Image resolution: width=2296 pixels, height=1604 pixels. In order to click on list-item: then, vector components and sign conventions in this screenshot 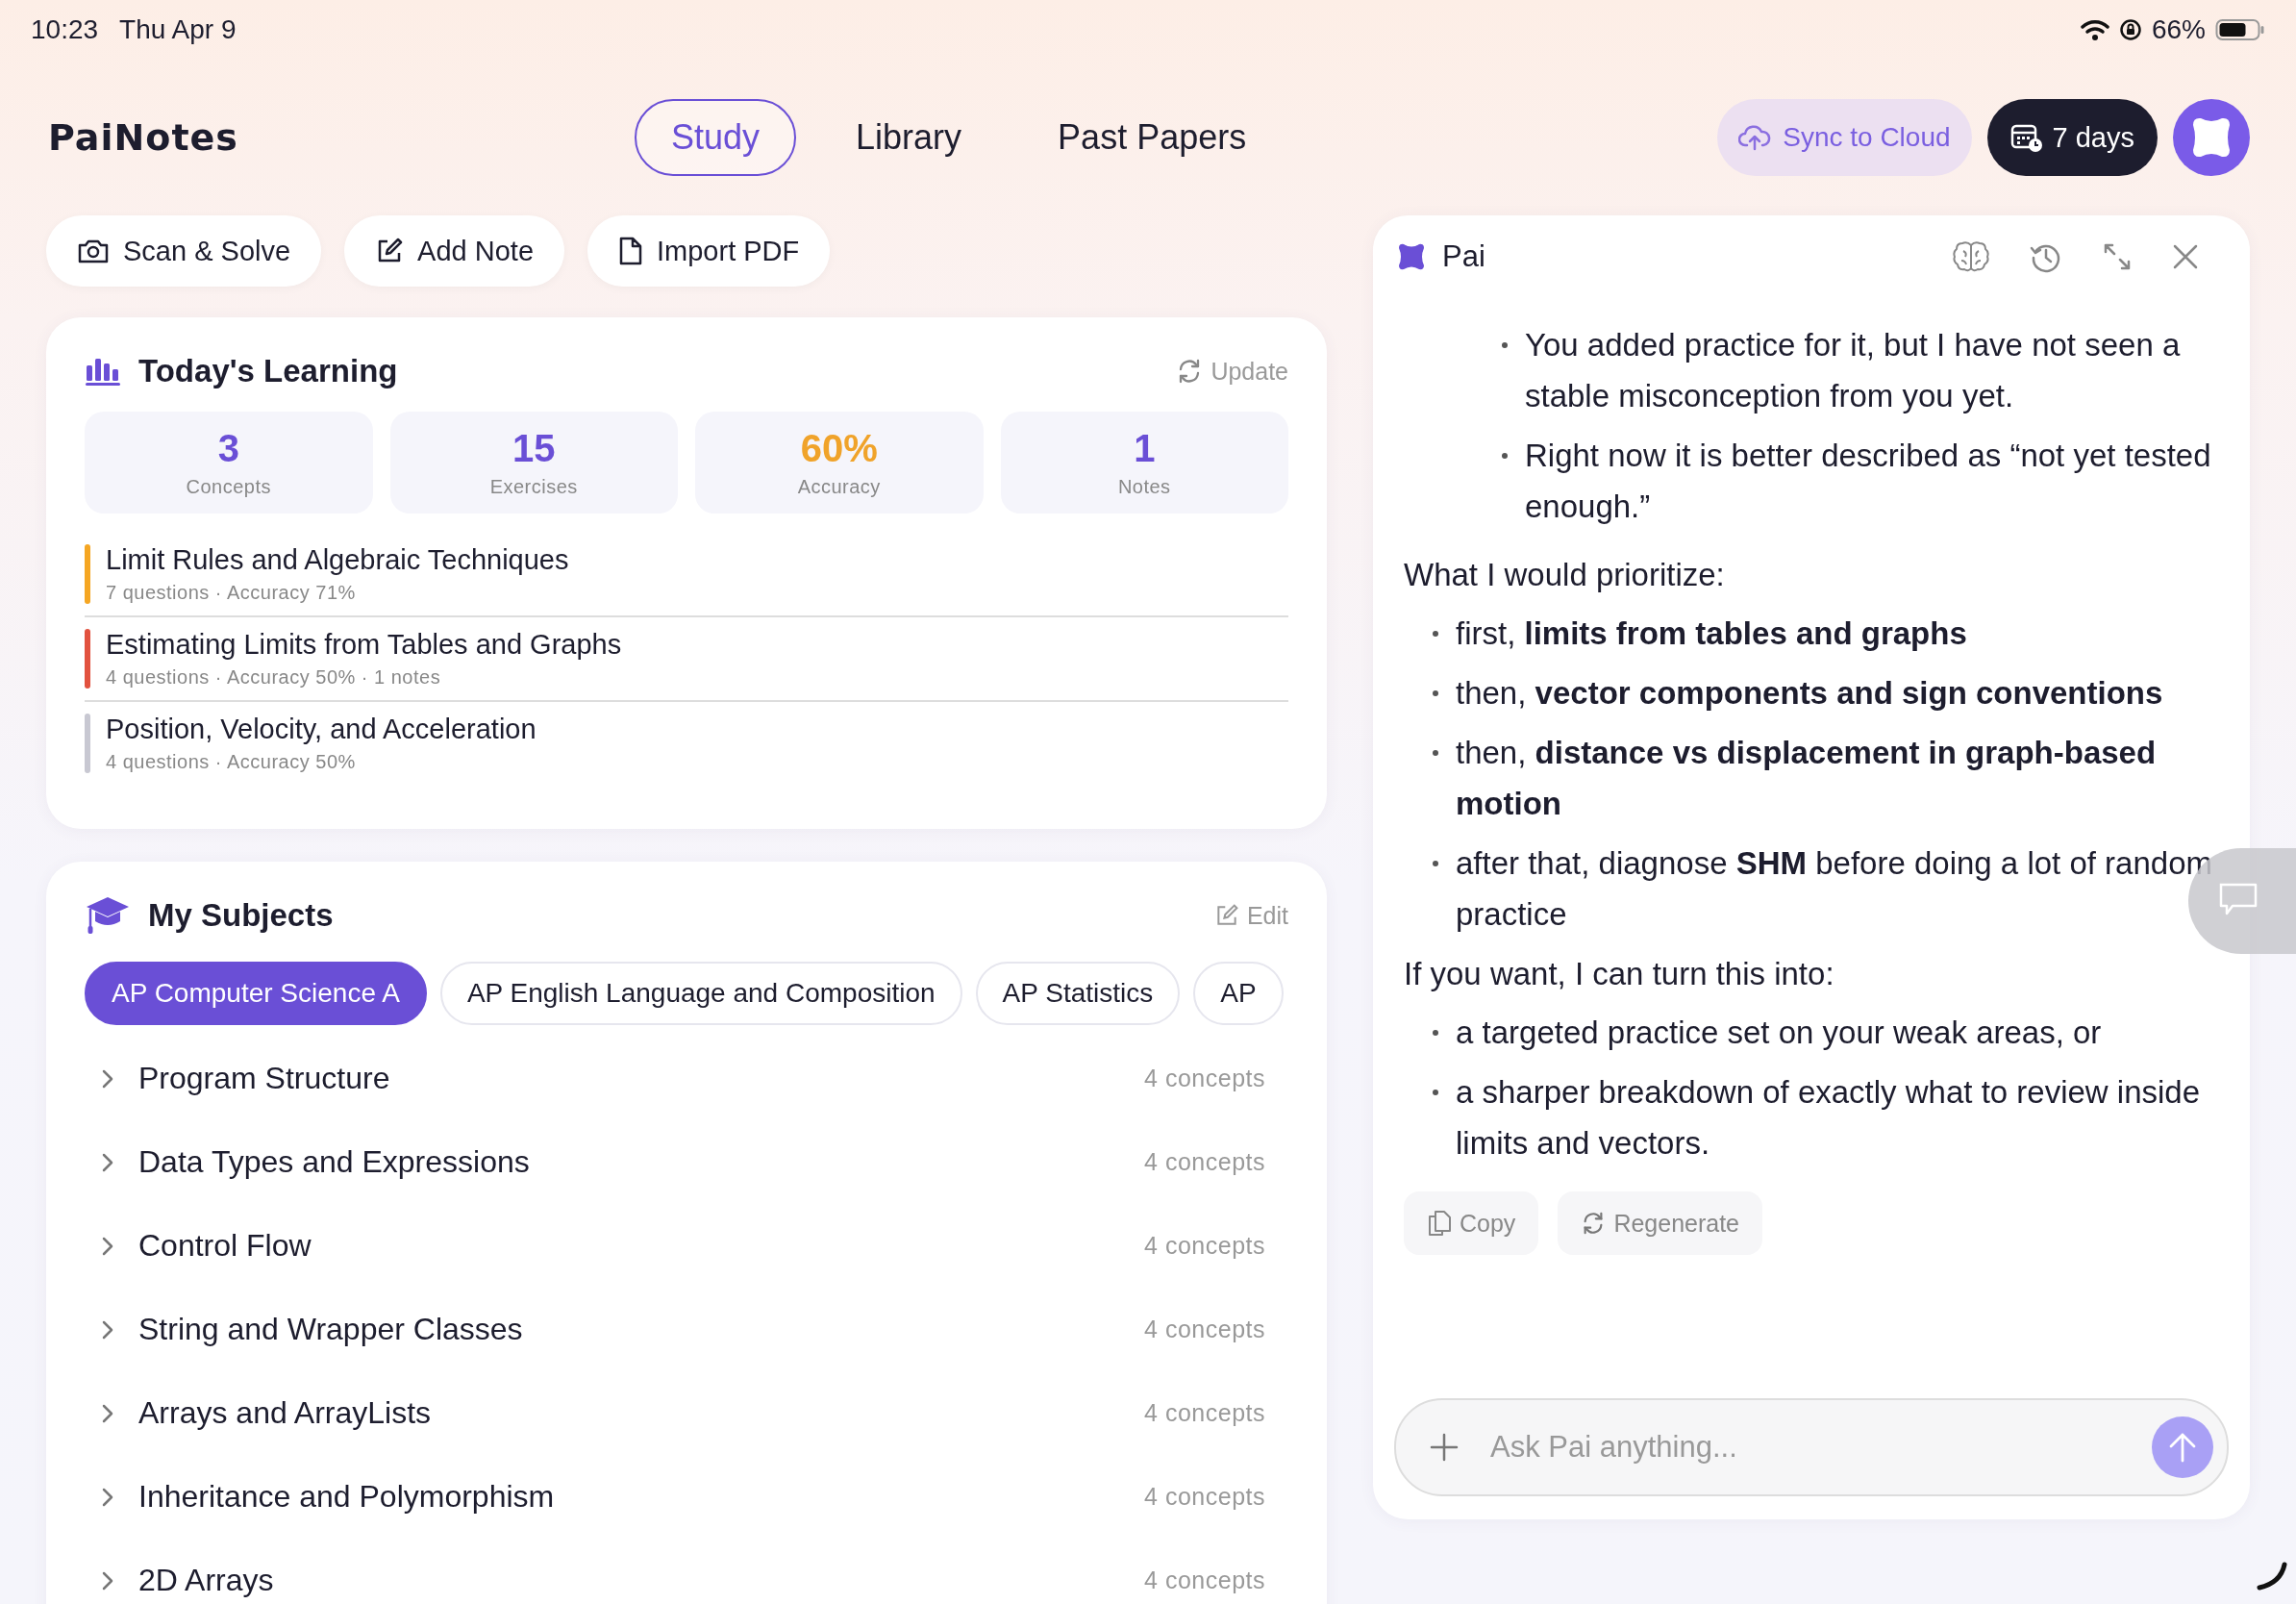, I will do `click(1810, 693)`.